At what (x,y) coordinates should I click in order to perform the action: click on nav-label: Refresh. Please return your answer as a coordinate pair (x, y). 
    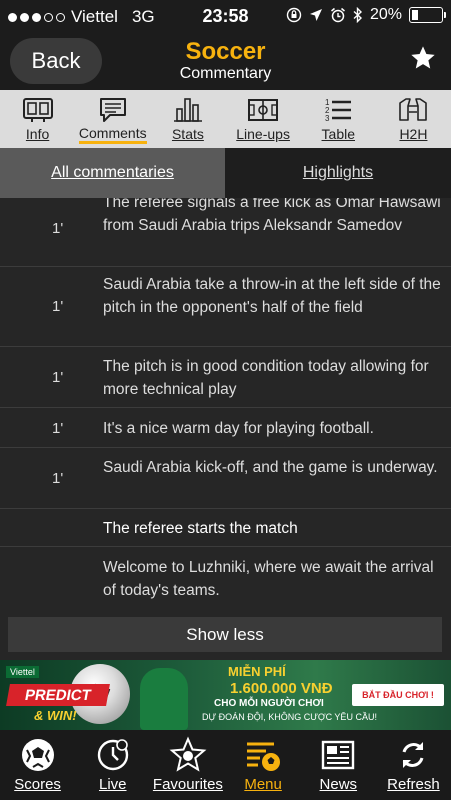
    Looking at the image, I should click on (413, 784).